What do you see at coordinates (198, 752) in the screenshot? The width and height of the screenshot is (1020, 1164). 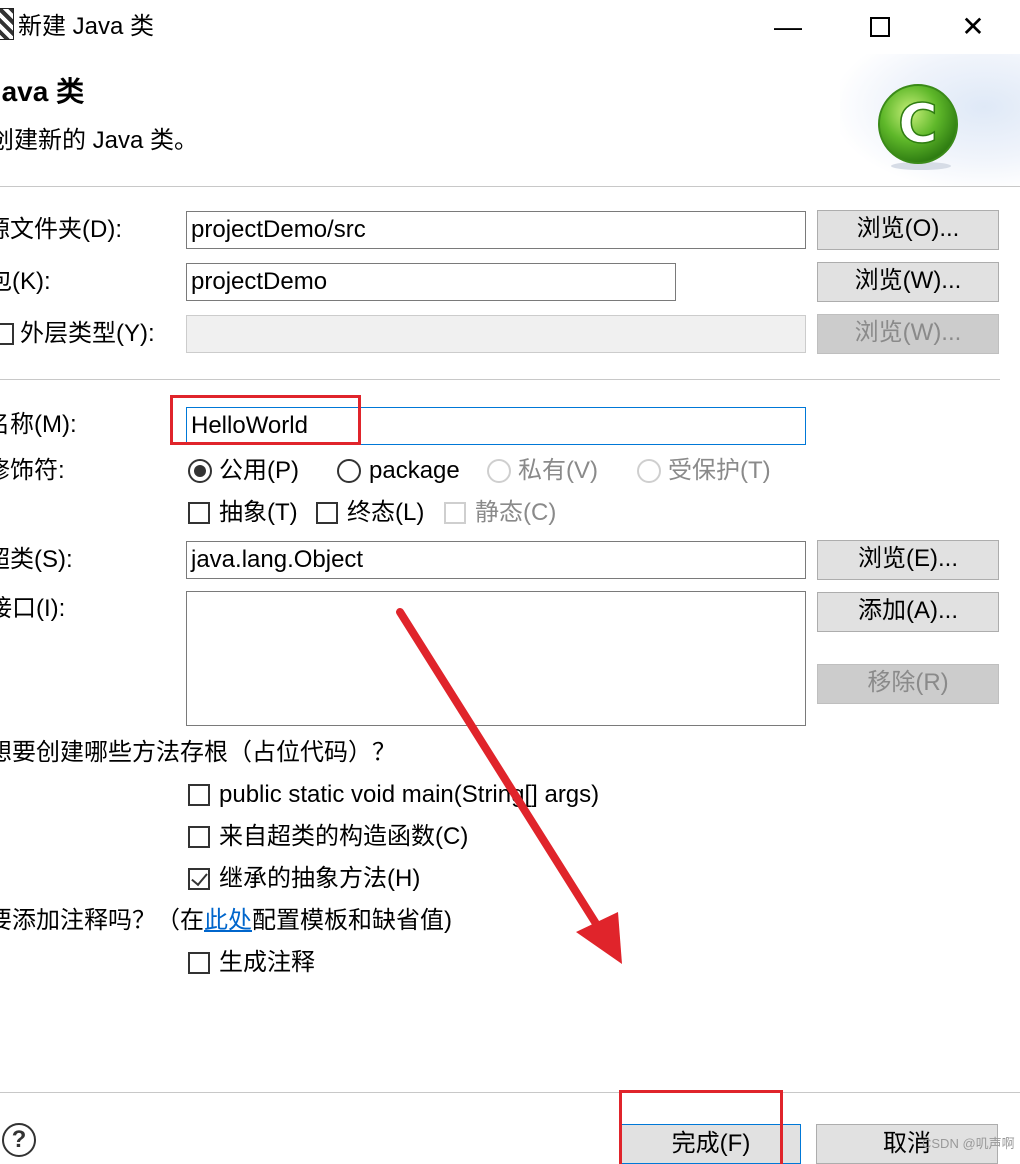 I see `method-stubs-question: 想要创建哪些方法存根（占位代码）？` at bounding box center [198, 752].